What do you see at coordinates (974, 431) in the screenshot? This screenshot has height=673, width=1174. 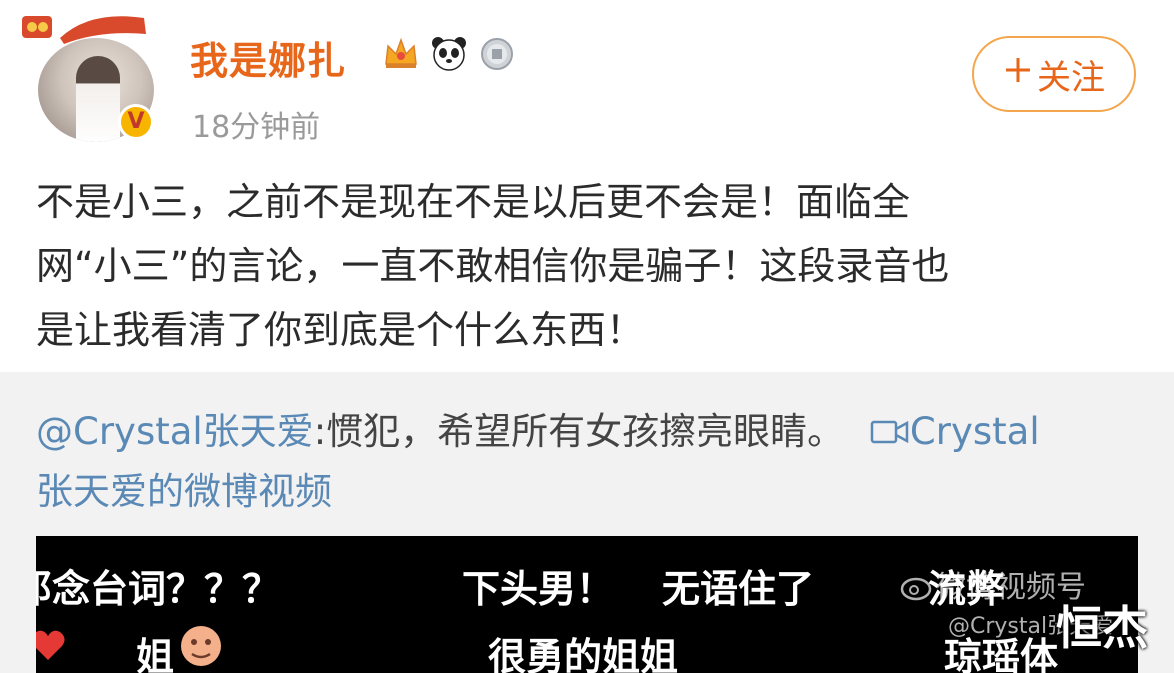 I see `video-link-line1: Crystal` at bounding box center [974, 431].